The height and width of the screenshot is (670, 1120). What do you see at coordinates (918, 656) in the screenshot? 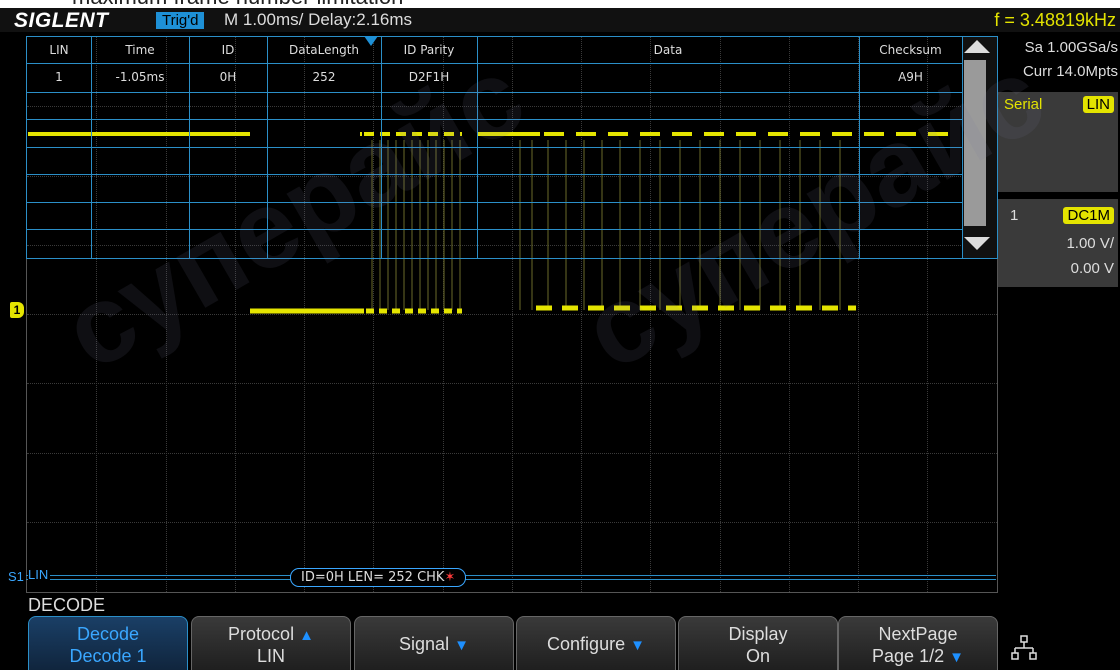
I see `softkey-value: Page 1/2 ▼` at bounding box center [918, 656].